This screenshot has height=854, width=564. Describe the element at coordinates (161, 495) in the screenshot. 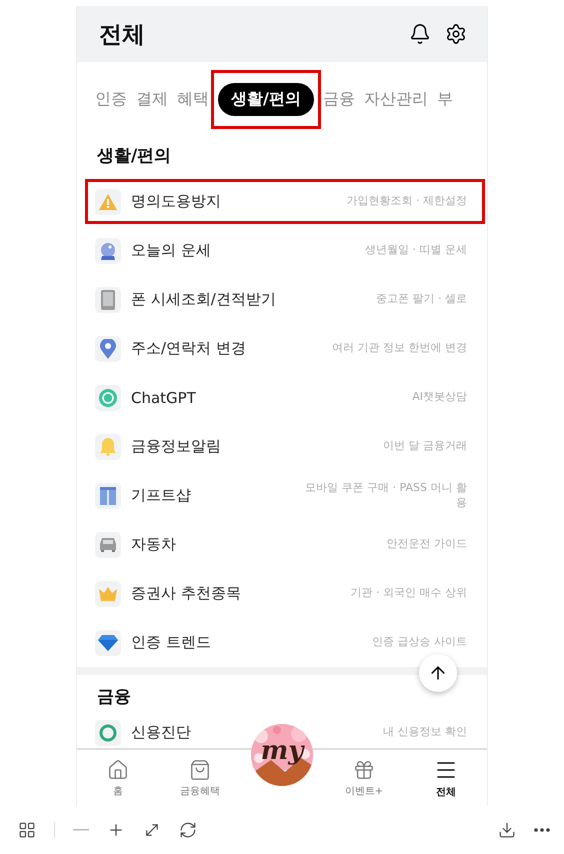

I see `item-label: 기프트샵` at that location.